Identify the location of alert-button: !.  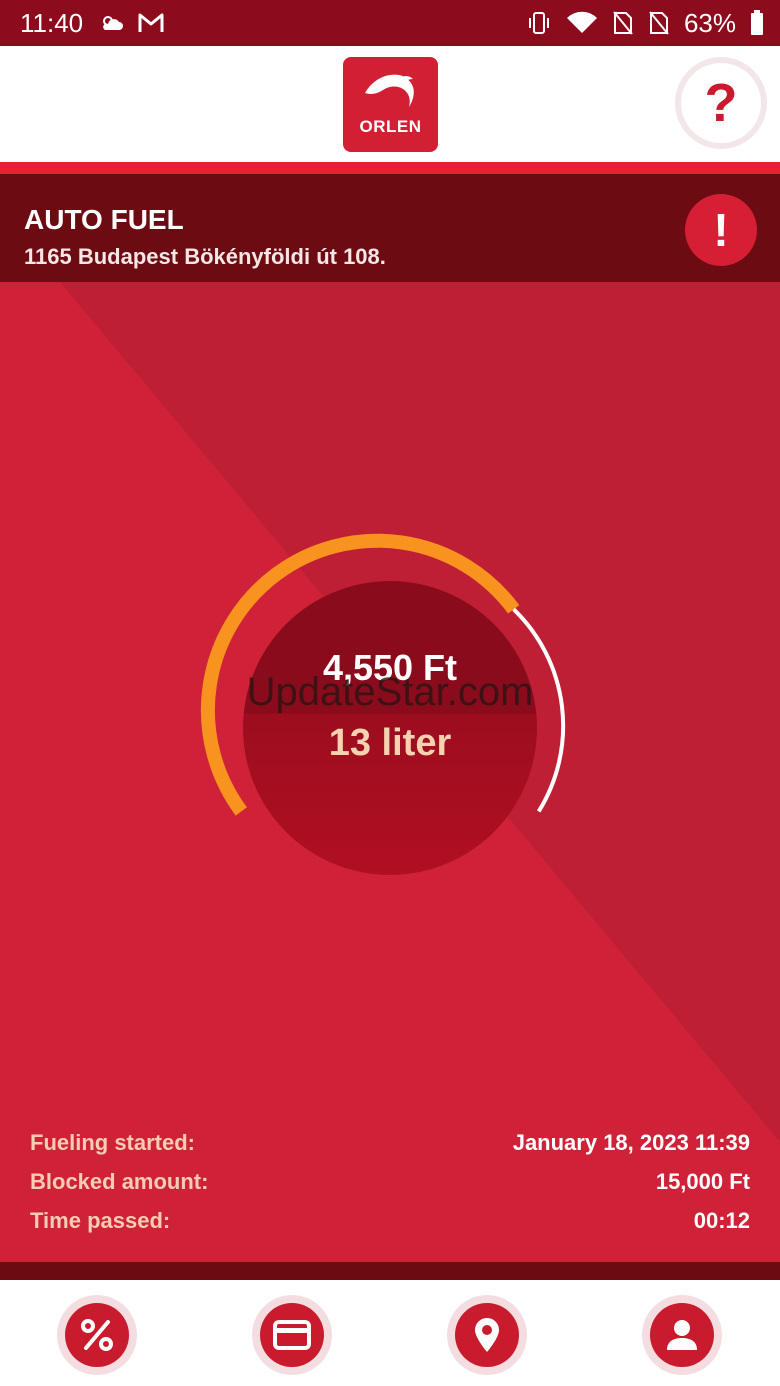
(721, 230).